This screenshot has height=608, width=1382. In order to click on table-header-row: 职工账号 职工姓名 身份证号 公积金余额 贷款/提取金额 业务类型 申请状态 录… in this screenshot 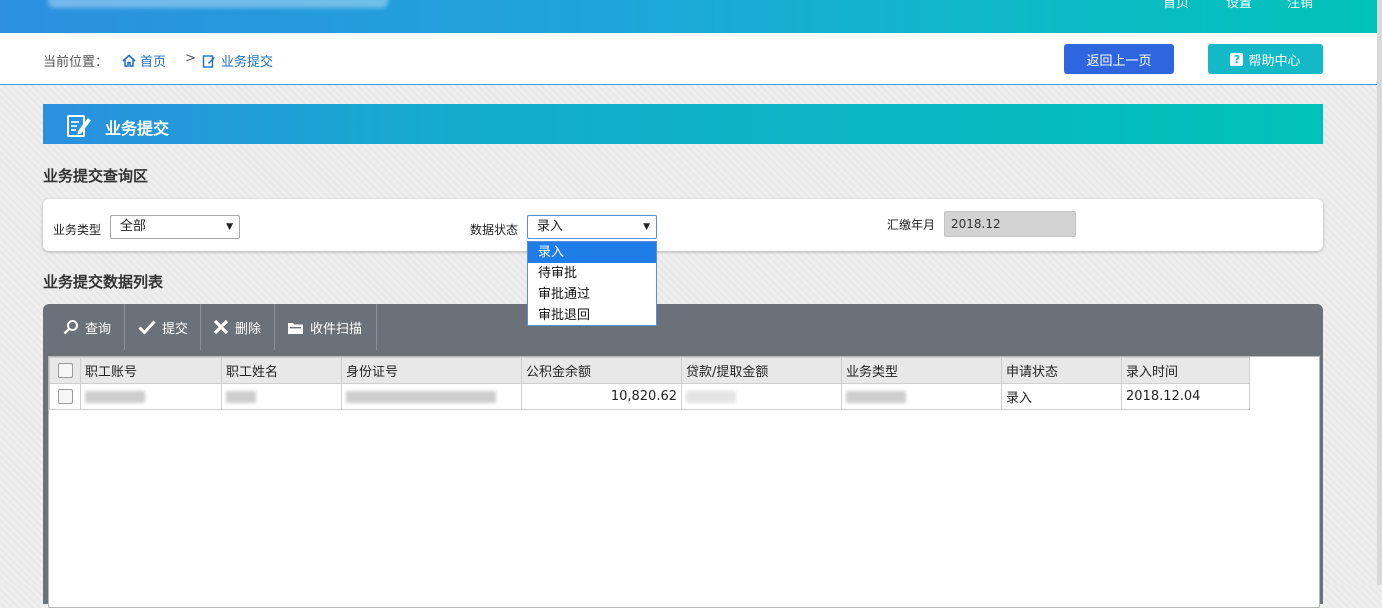, I will do `click(649, 370)`.